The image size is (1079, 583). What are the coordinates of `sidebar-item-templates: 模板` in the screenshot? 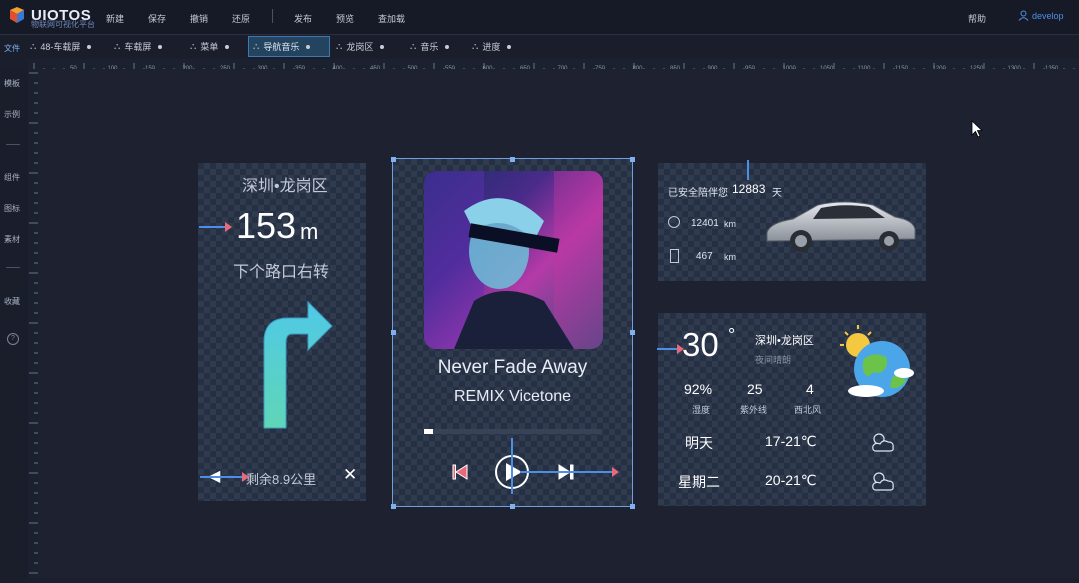 It's located at (12, 83).